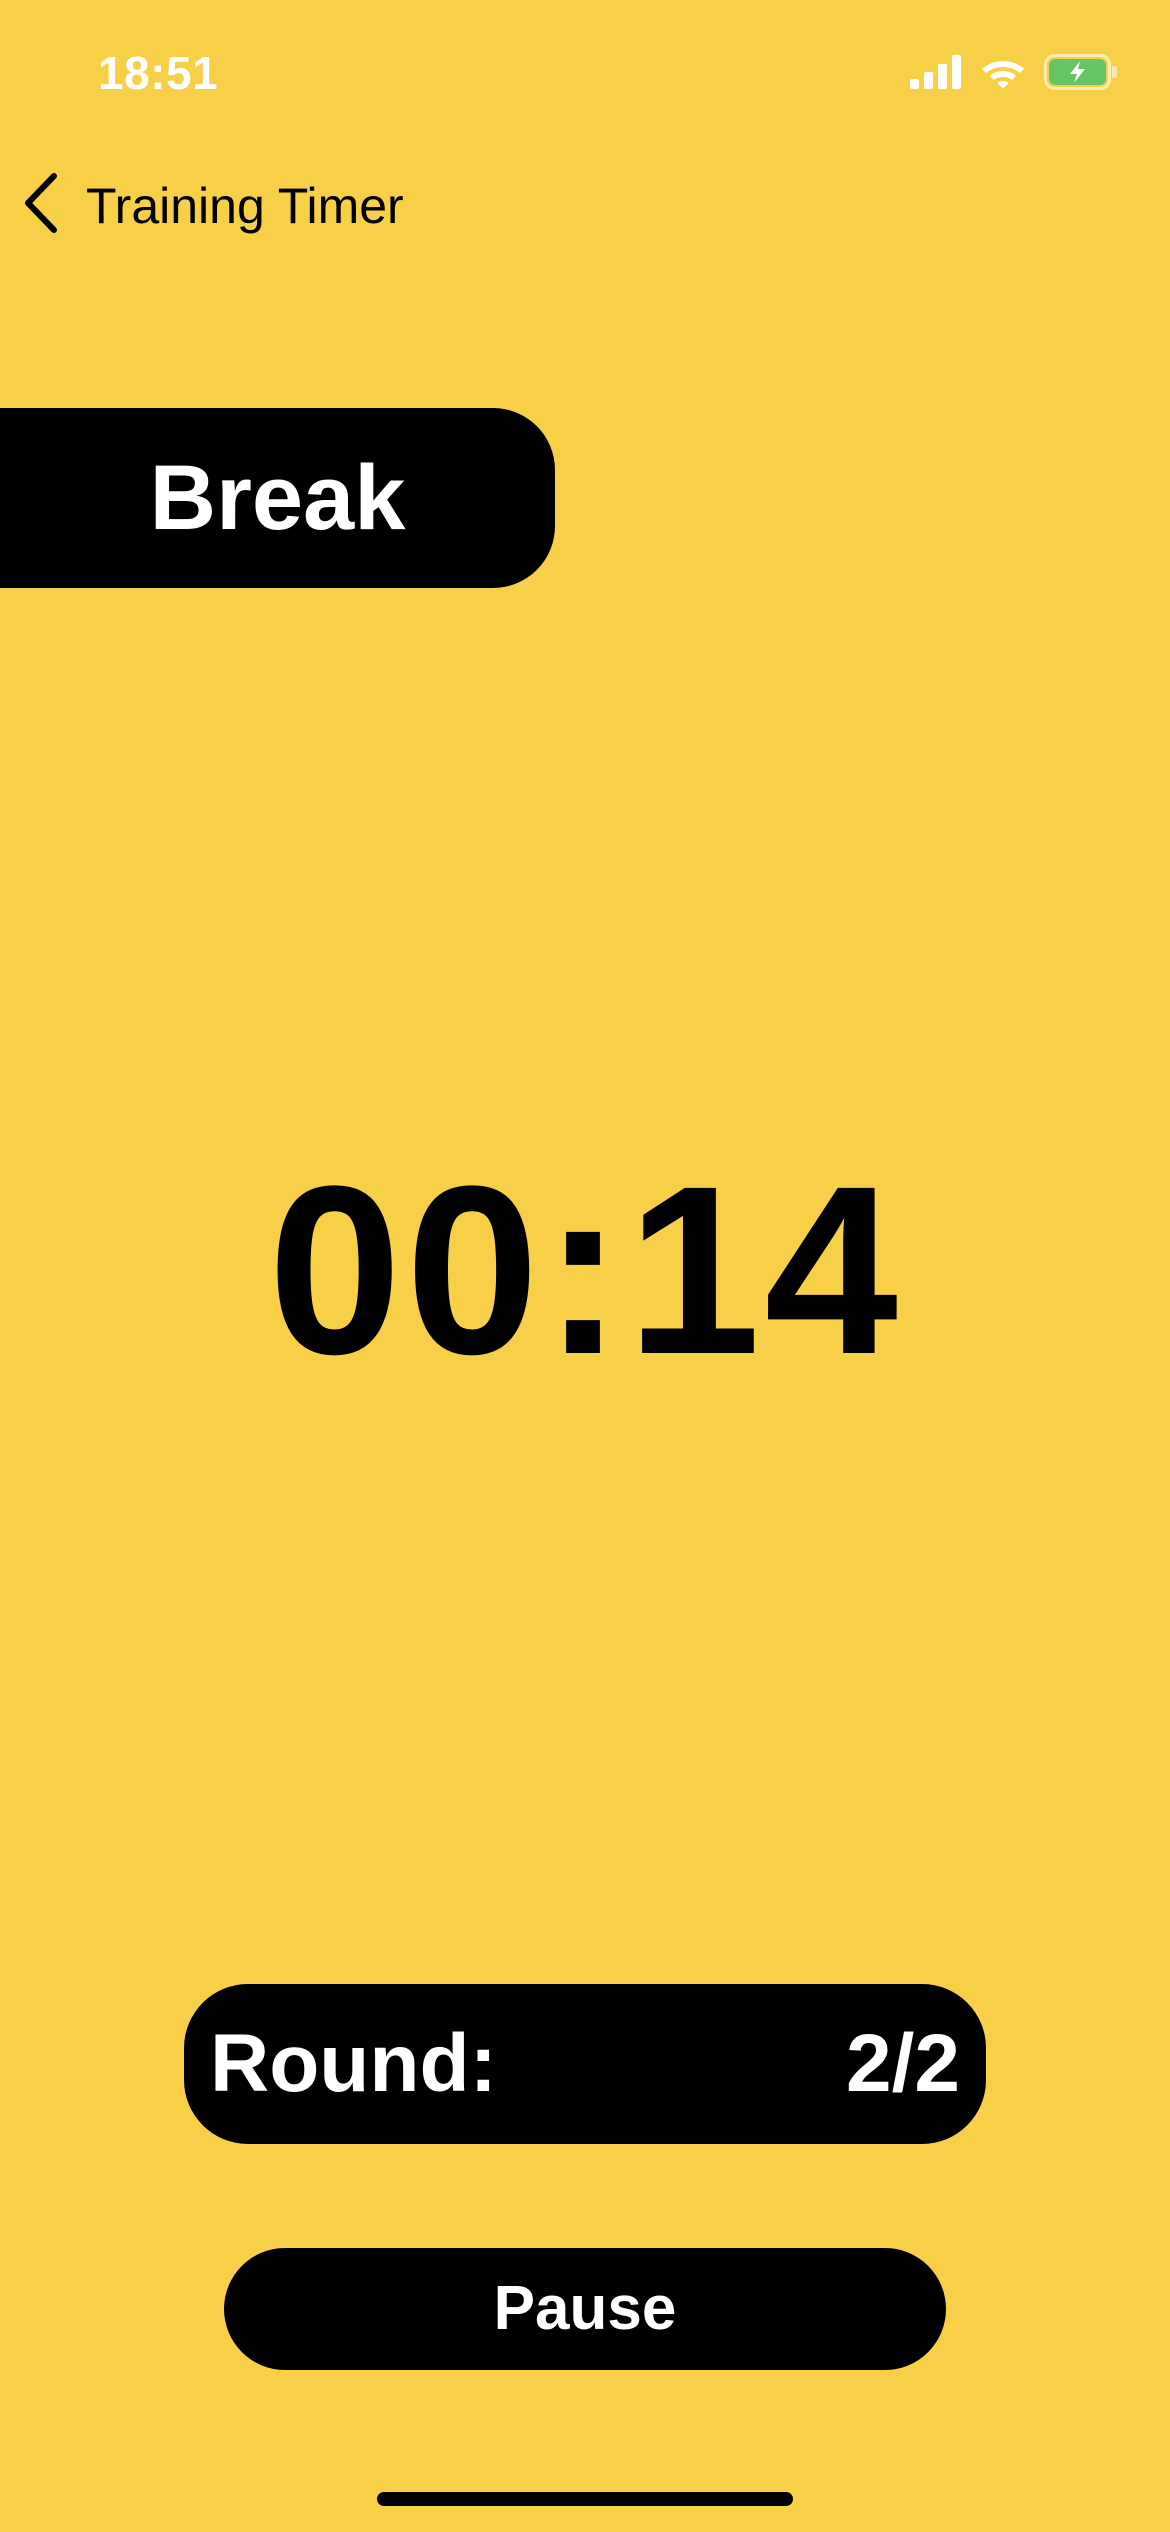 This screenshot has width=1170, height=2532. I want to click on status-time: 18:51, so click(158, 73).